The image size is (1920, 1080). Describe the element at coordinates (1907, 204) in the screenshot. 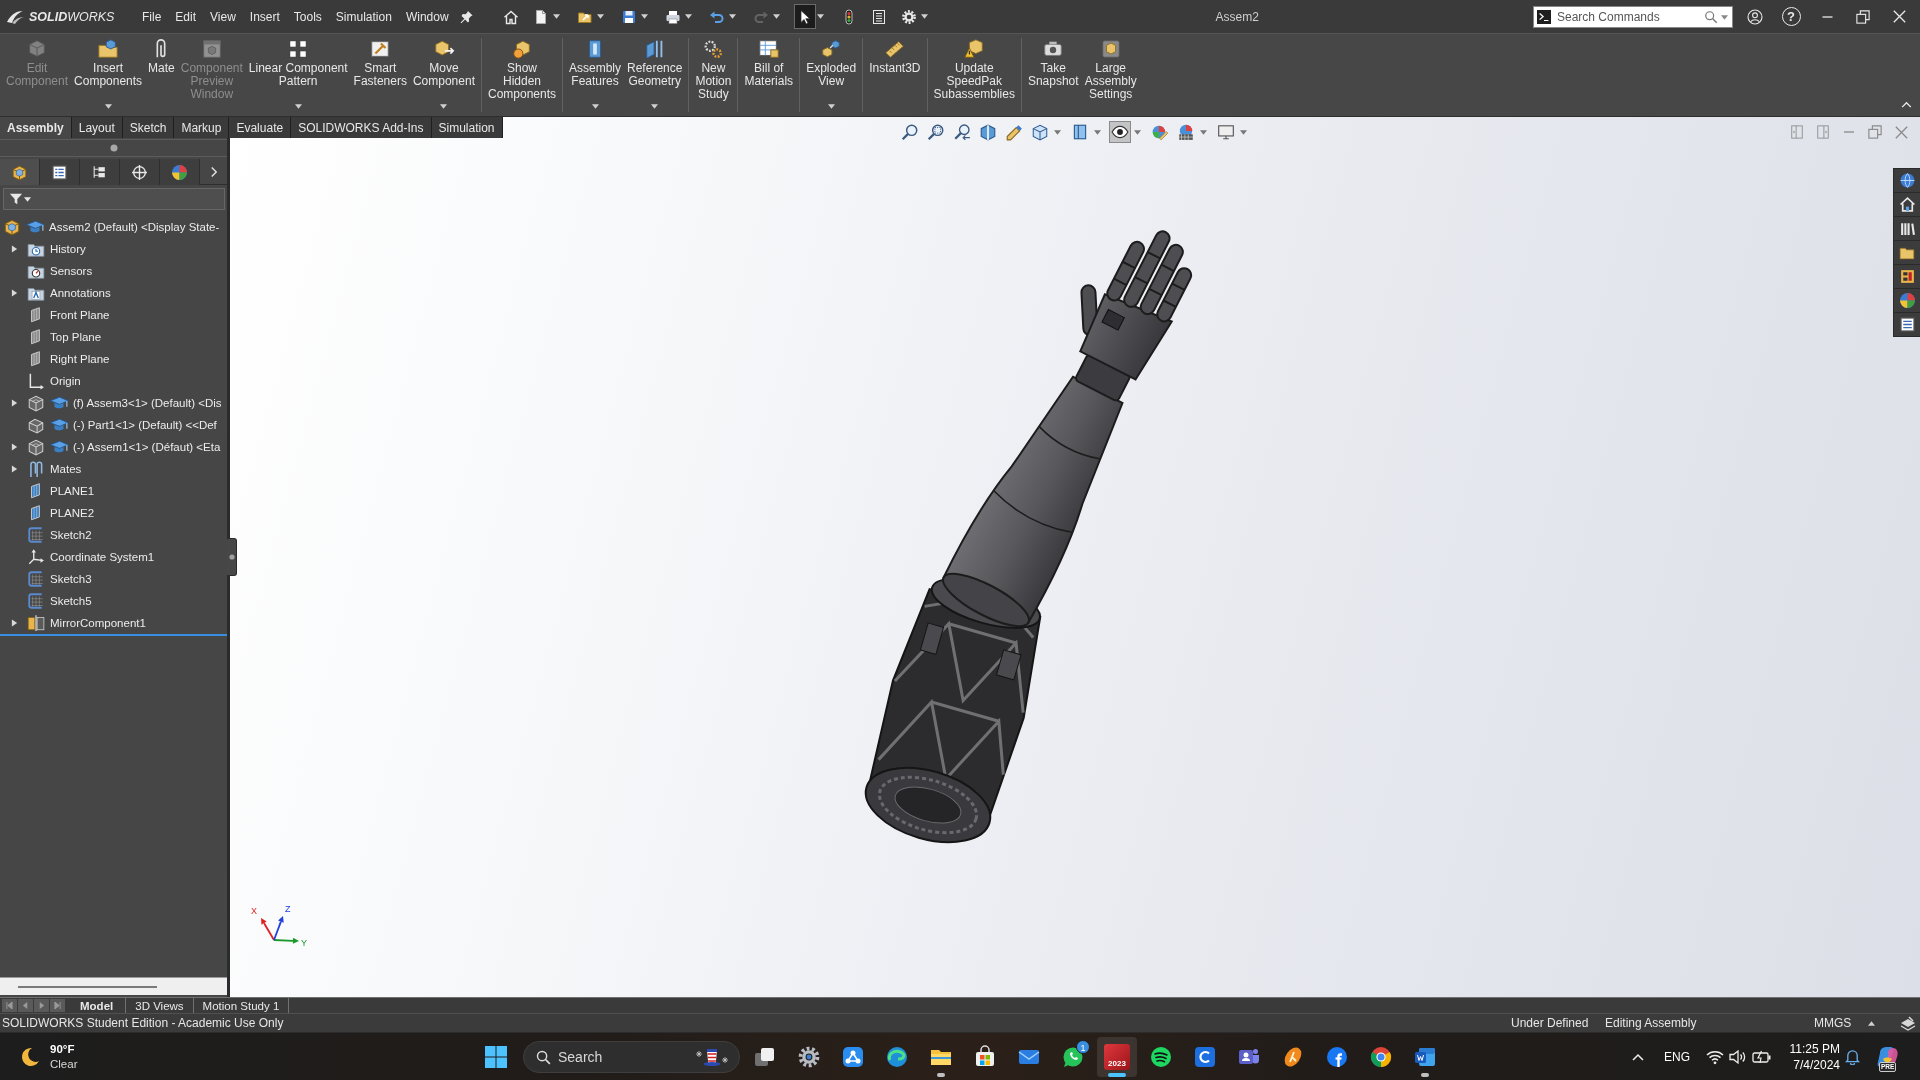

I see `design-library-button` at that location.